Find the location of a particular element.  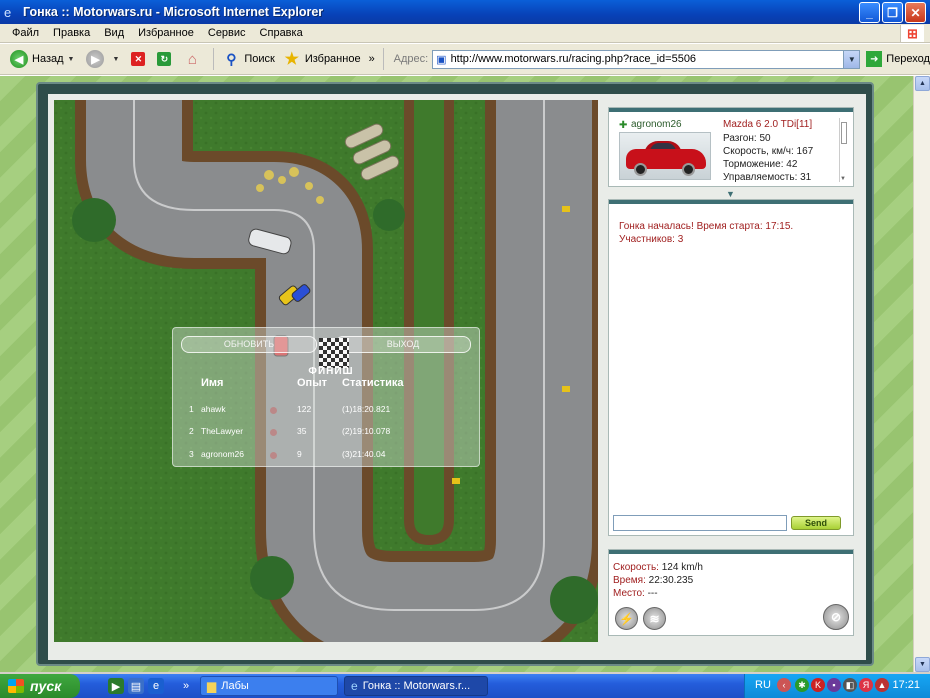

show-desktop-icon: ▤ is located at coordinates (136, 686).